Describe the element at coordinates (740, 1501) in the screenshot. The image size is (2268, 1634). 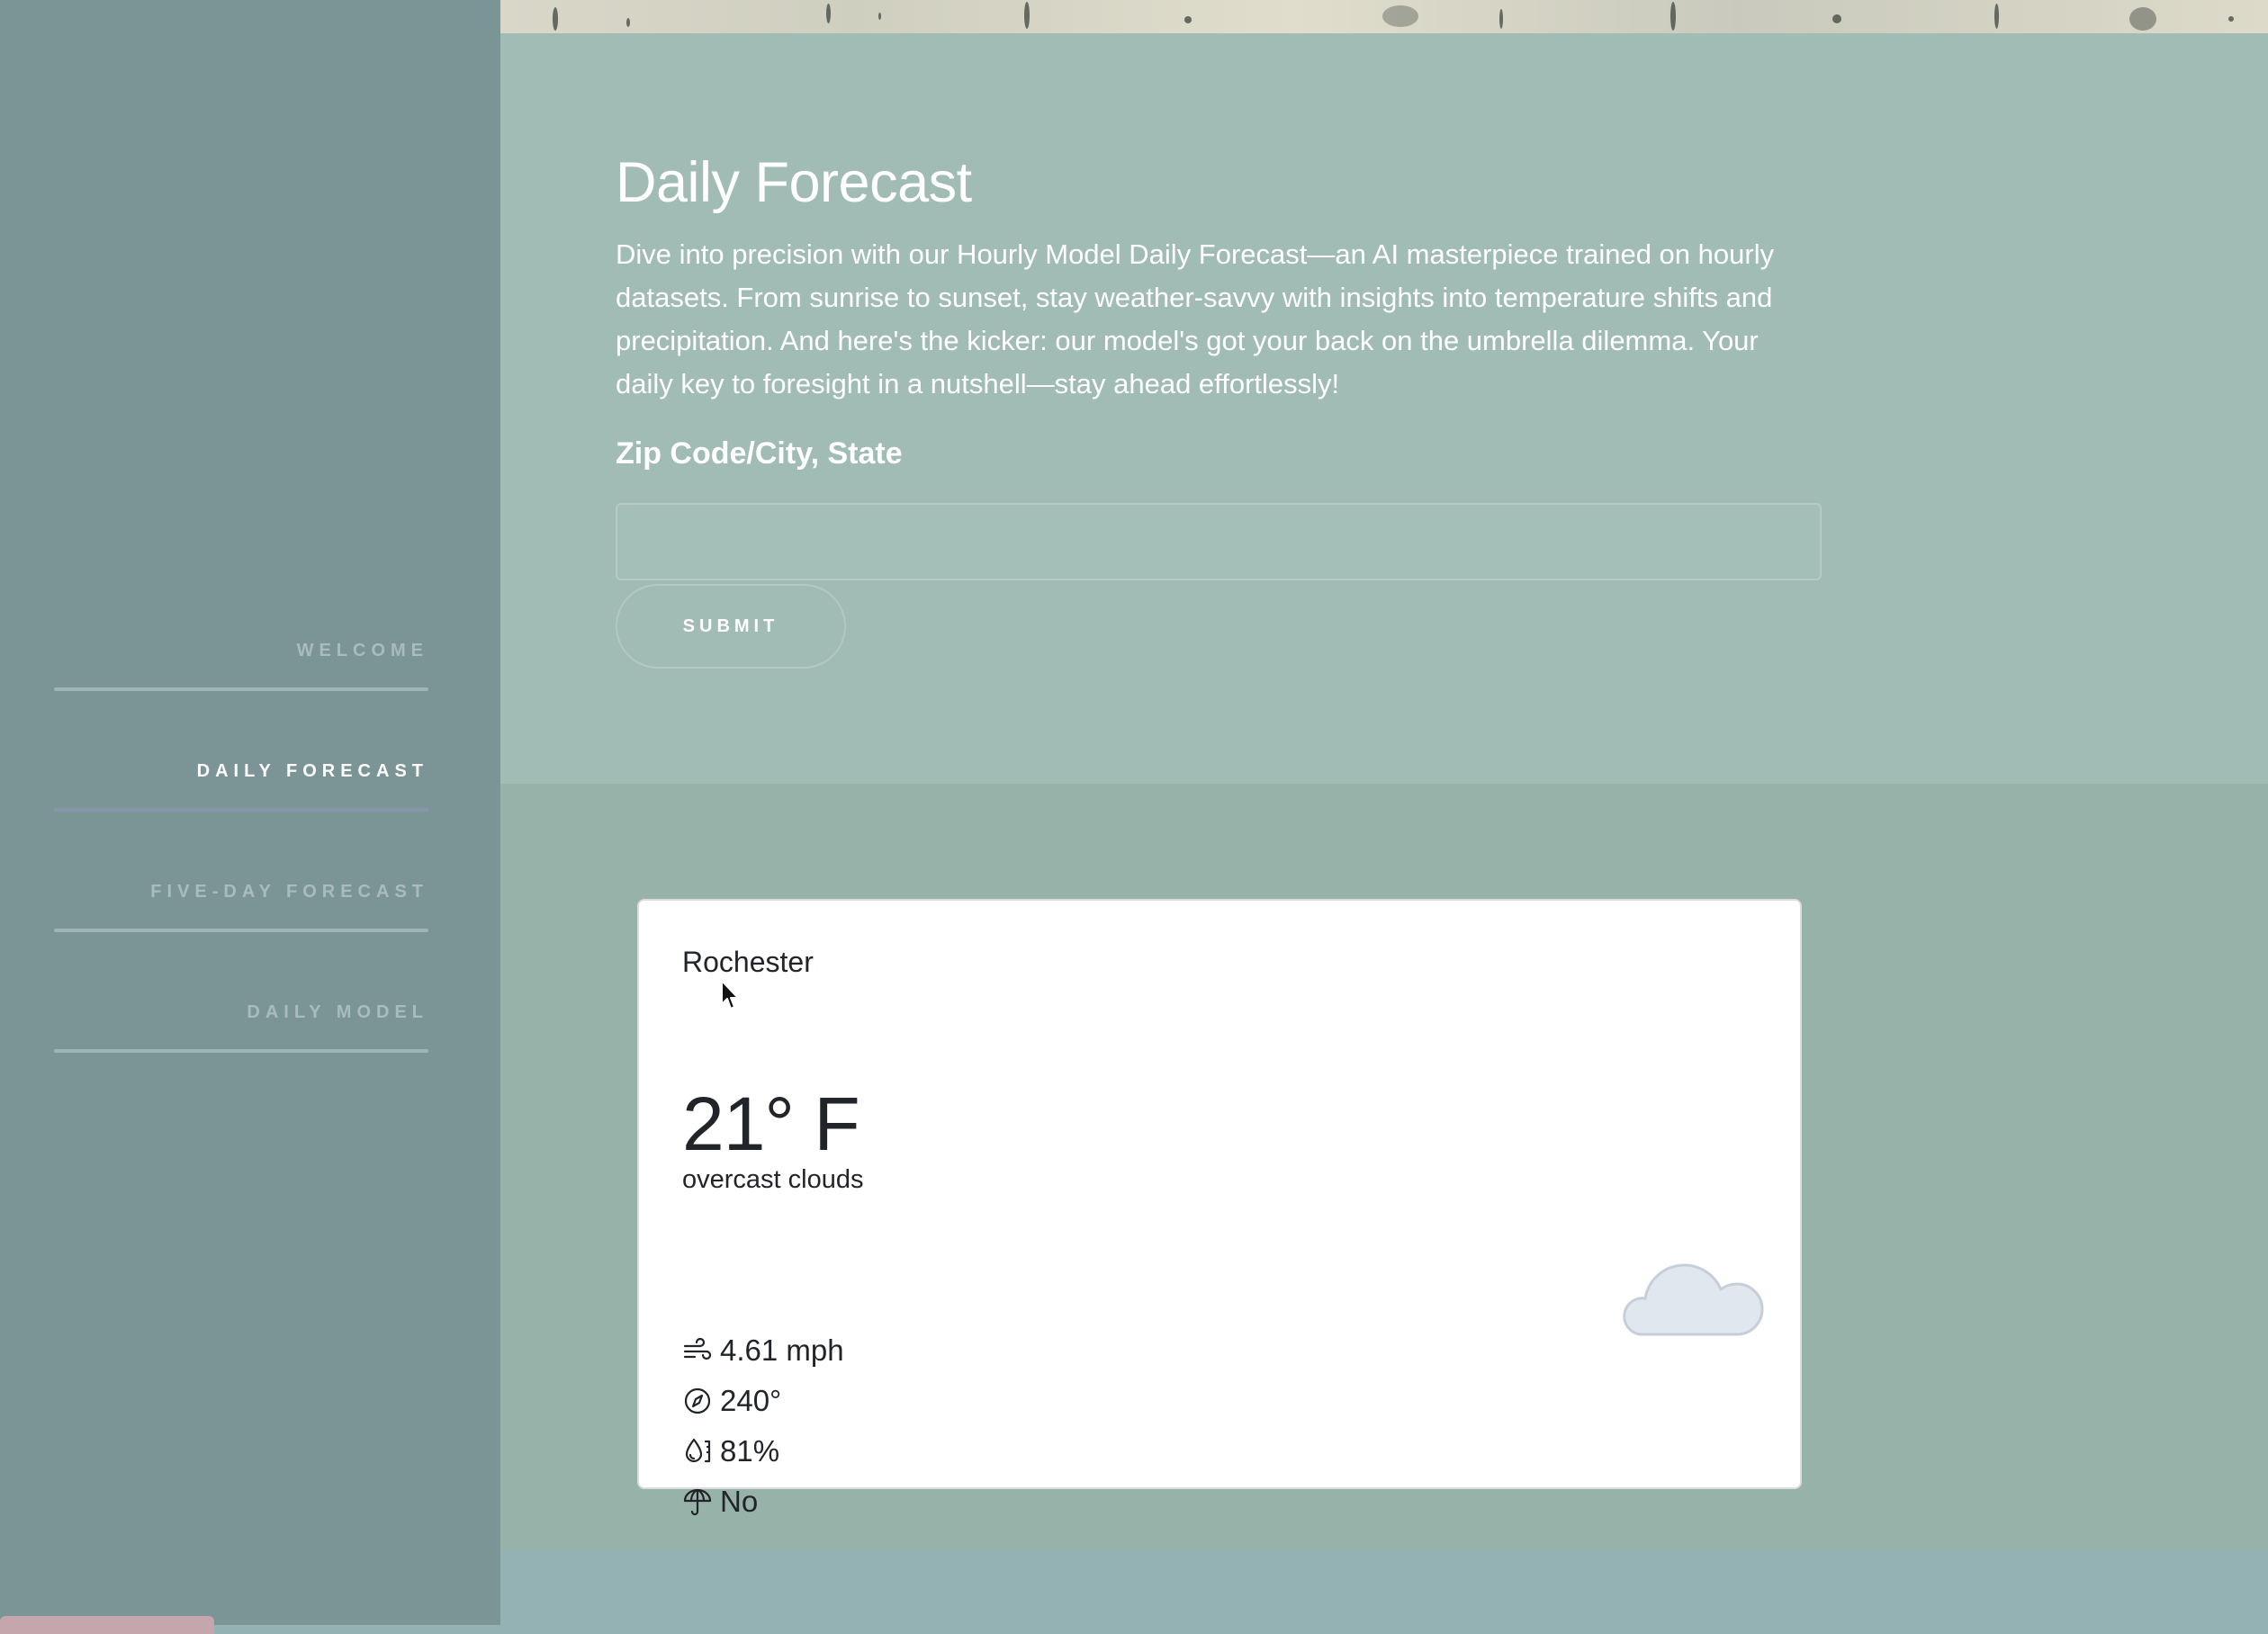
I see `umbrella-value: No` at that location.